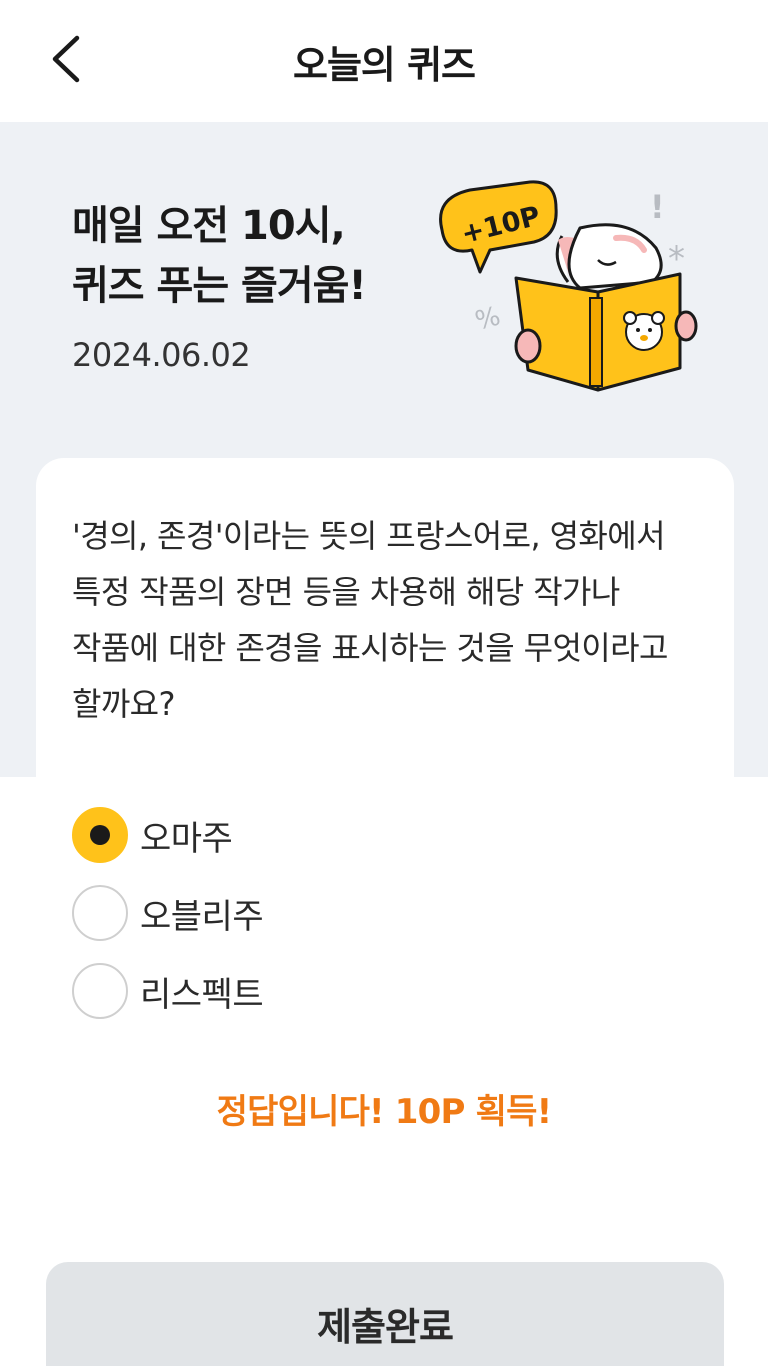 The width and height of the screenshot is (768, 1366). Describe the element at coordinates (385, 1328) in the screenshot. I see `submit-label: 제출완료` at that location.